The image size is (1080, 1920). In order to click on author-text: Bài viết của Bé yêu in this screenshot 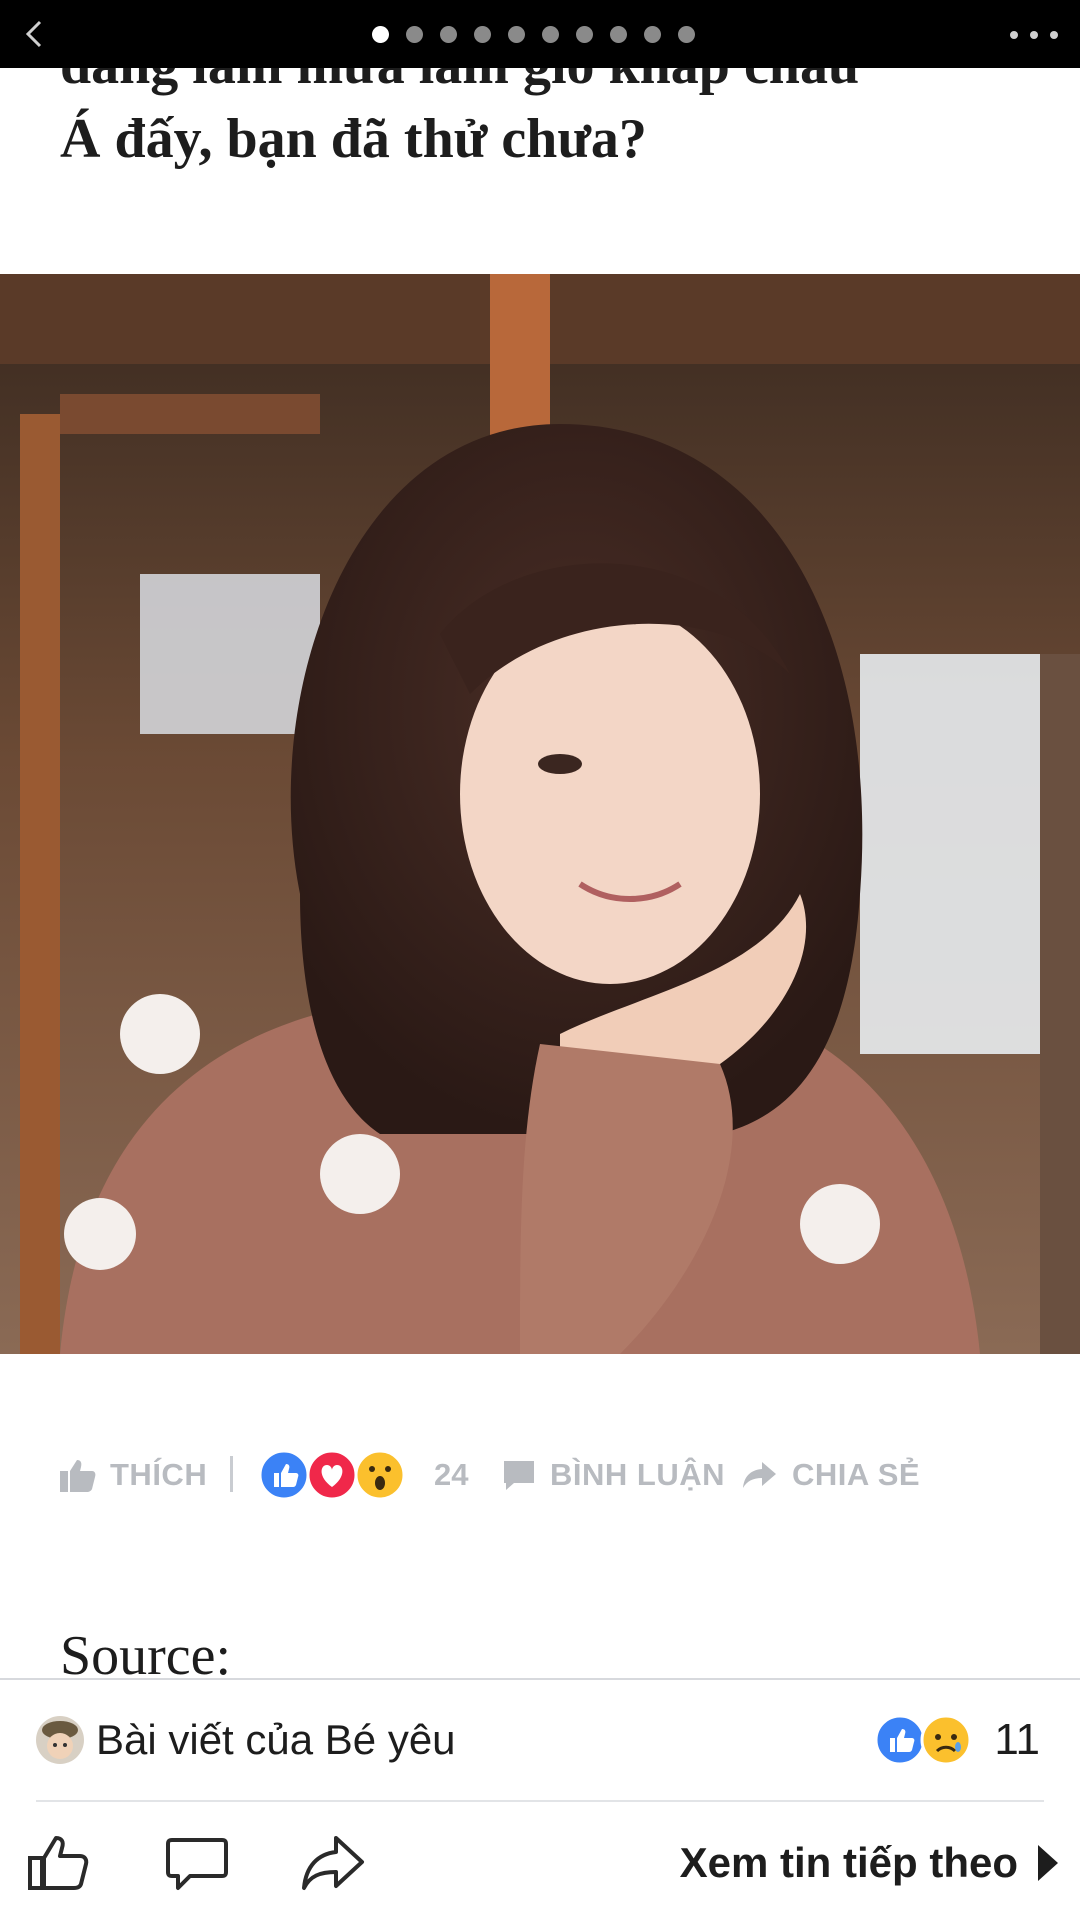, I will do `click(276, 1740)`.